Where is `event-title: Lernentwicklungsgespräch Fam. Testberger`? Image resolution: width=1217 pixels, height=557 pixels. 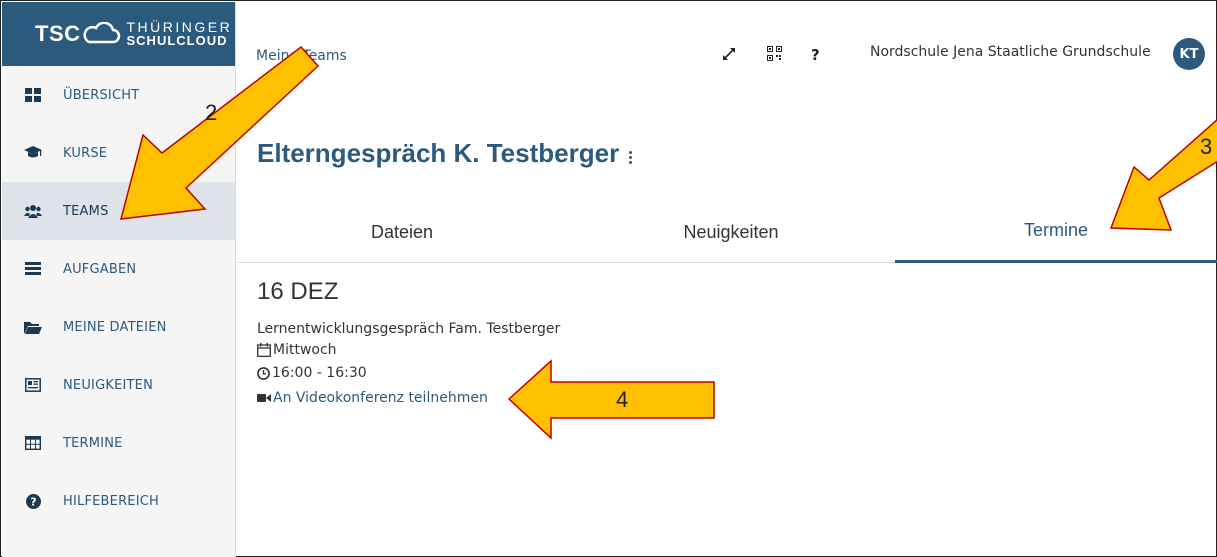
event-title: Lernentwicklungsgespräch Fam. Testberger is located at coordinates (409, 329).